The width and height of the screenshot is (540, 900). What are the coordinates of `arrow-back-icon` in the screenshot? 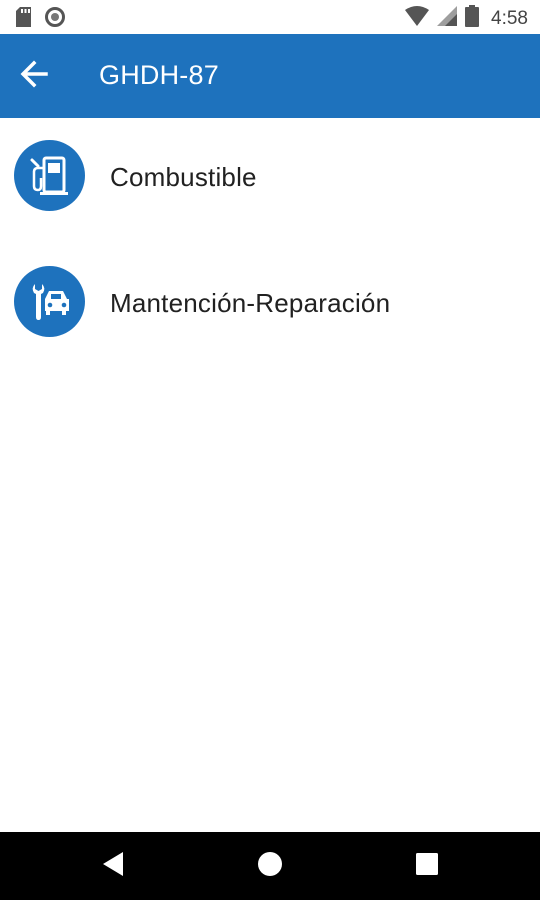 It's located at (34, 76).